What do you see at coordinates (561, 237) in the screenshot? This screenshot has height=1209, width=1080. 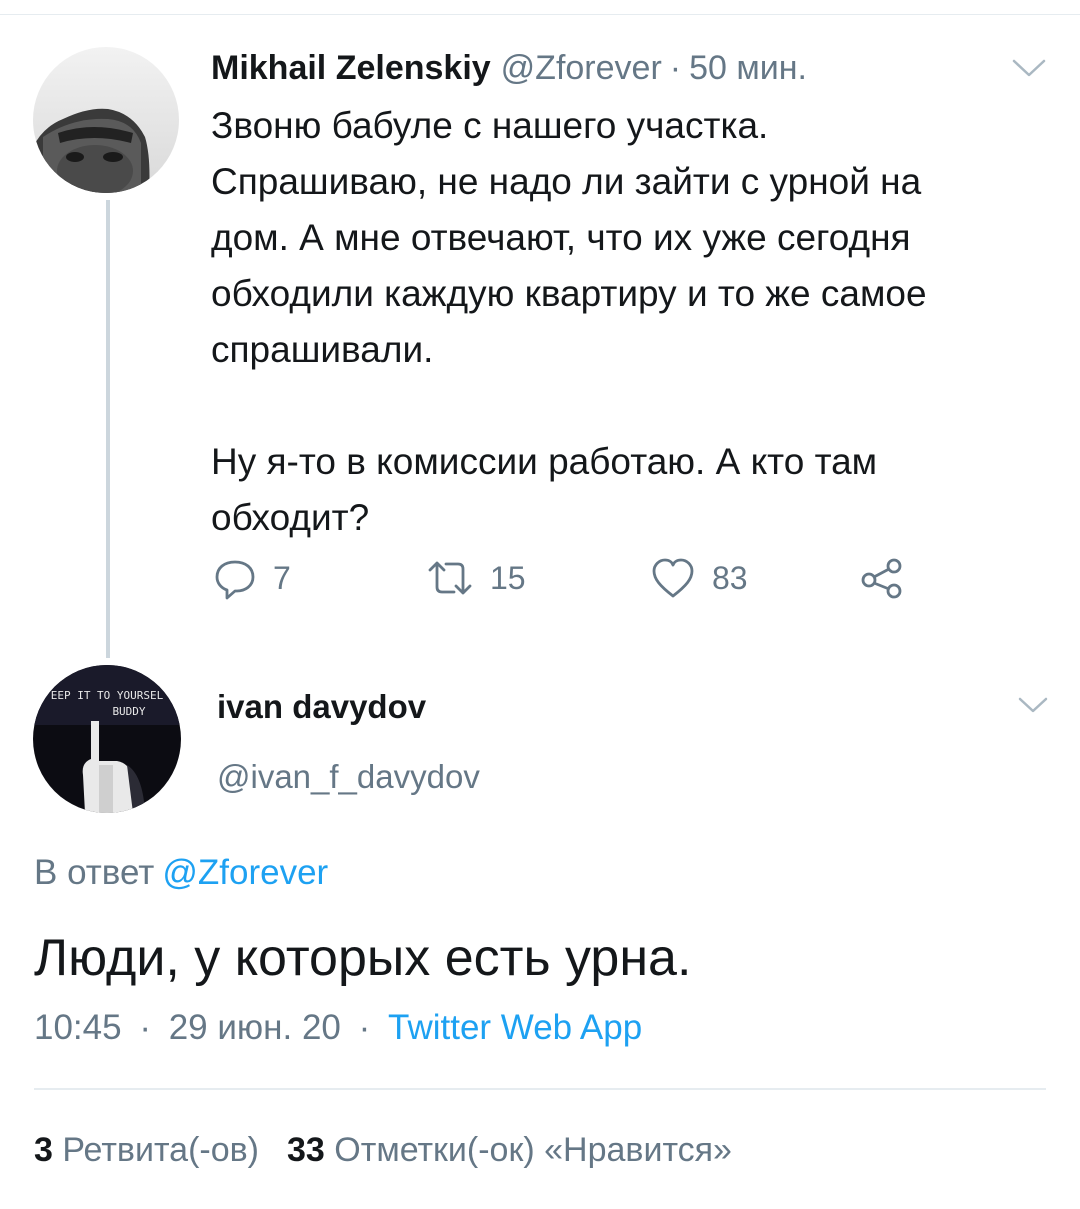 I see `tweet-text-line: дом. А мне отвечают, что их уже сегодня` at bounding box center [561, 237].